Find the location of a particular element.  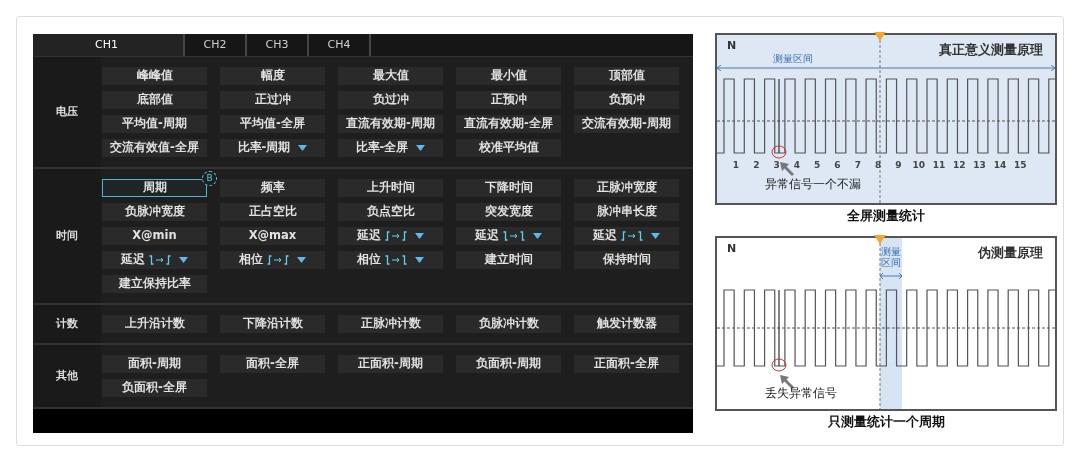

measurement-option: 频率 is located at coordinates (272, 188).